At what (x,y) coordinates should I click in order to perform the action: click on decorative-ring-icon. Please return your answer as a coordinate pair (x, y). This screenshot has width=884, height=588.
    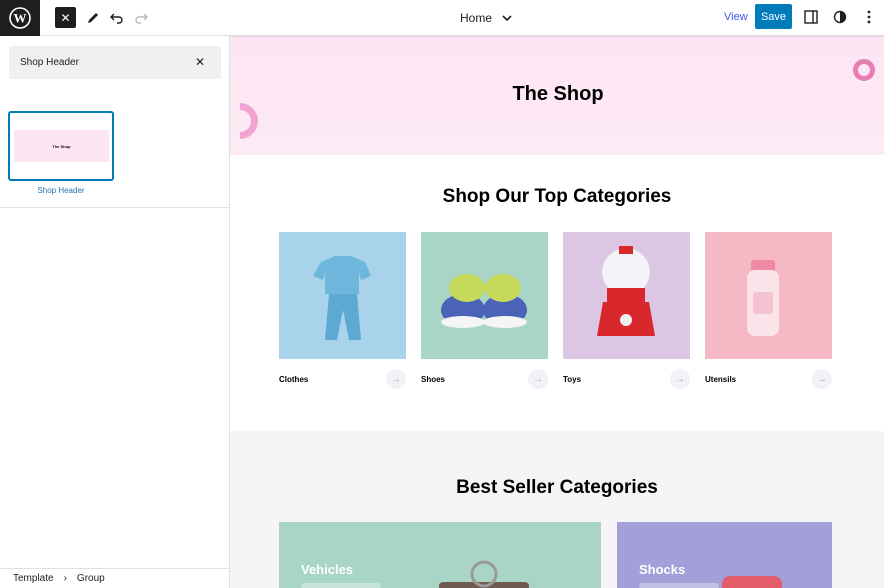
    Looking at the image, I should click on (864, 70).